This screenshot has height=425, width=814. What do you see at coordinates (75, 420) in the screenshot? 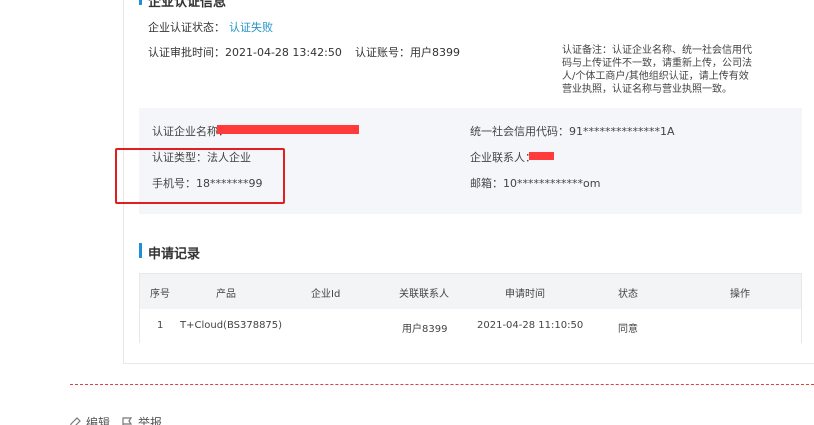
I see `edit-icon` at bounding box center [75, 420].